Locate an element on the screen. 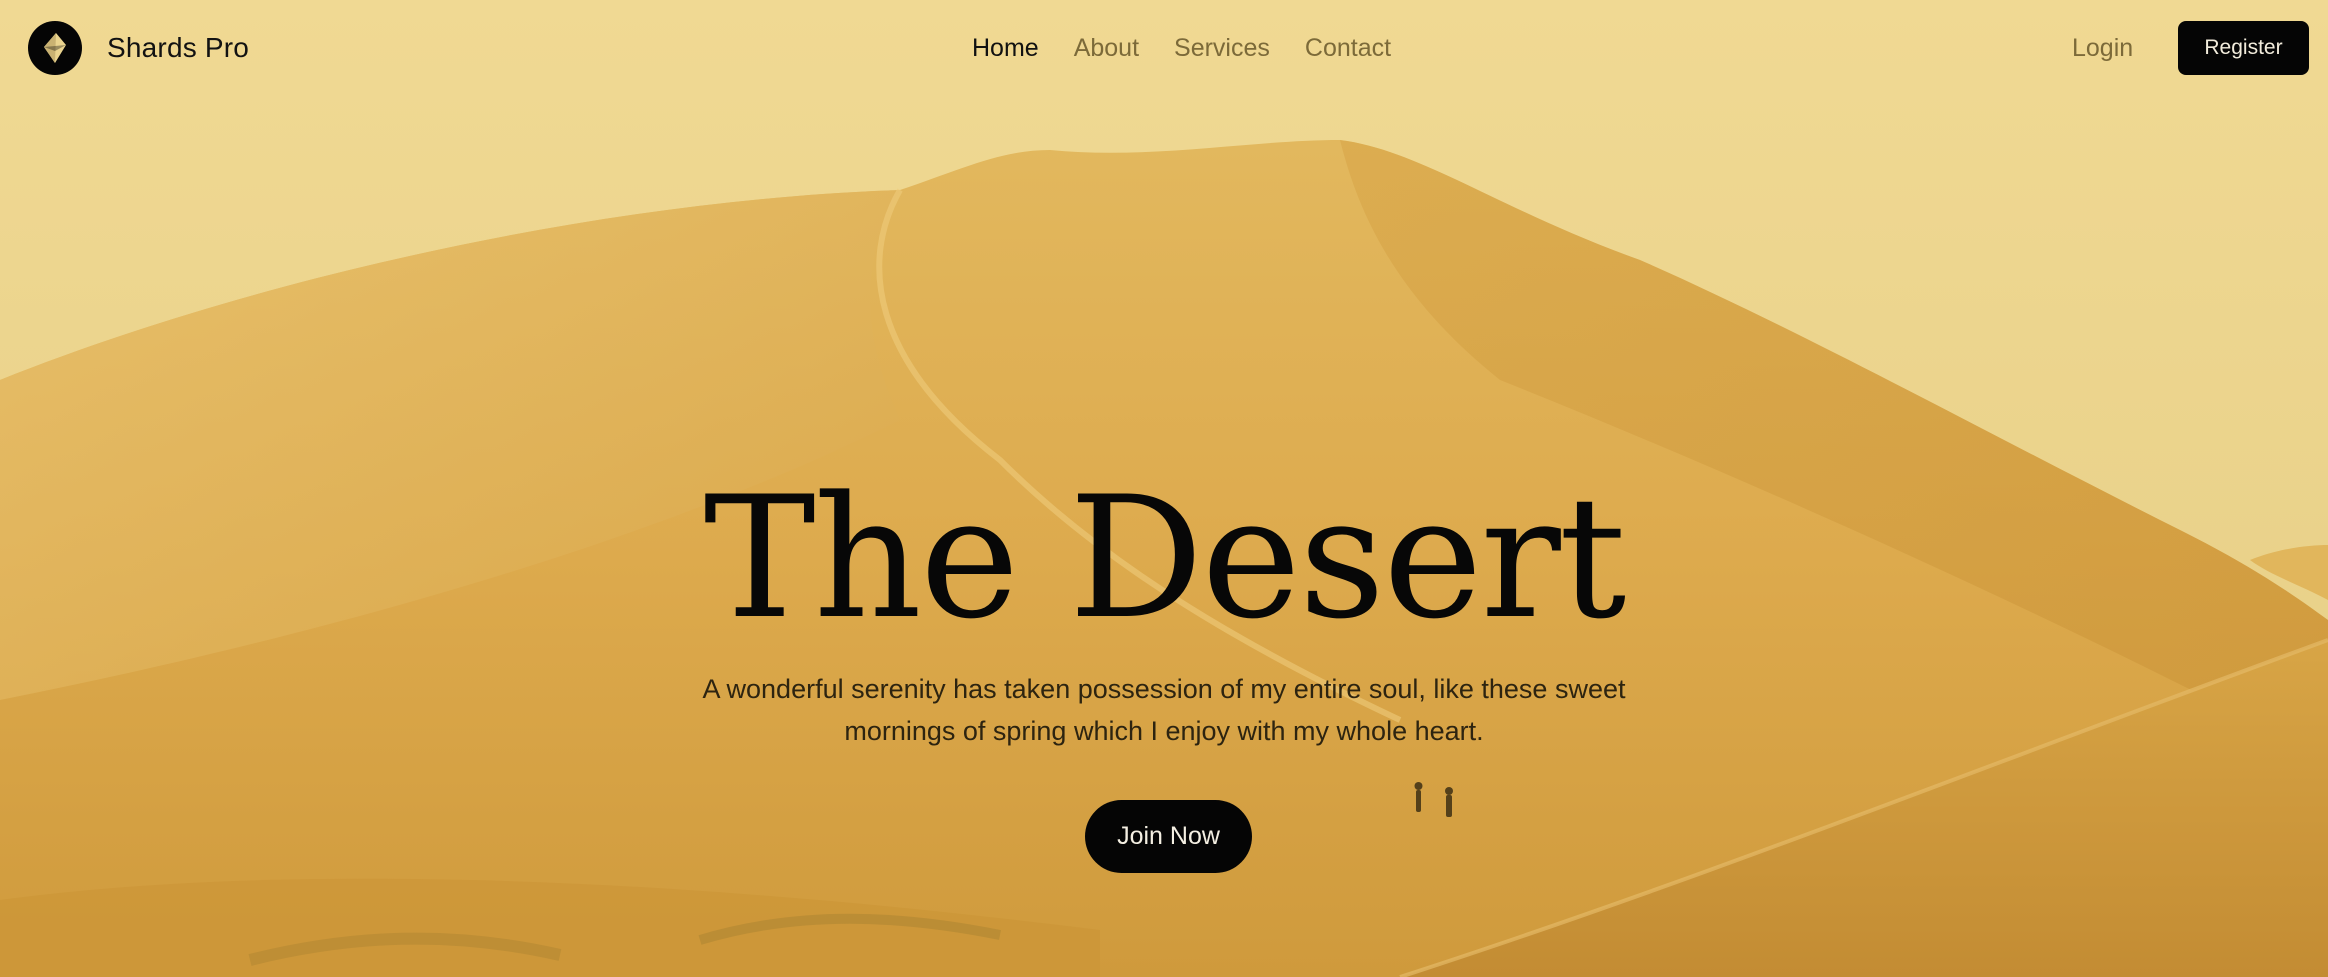  hero-title: The Desert is located at coordinates (1165, 558).